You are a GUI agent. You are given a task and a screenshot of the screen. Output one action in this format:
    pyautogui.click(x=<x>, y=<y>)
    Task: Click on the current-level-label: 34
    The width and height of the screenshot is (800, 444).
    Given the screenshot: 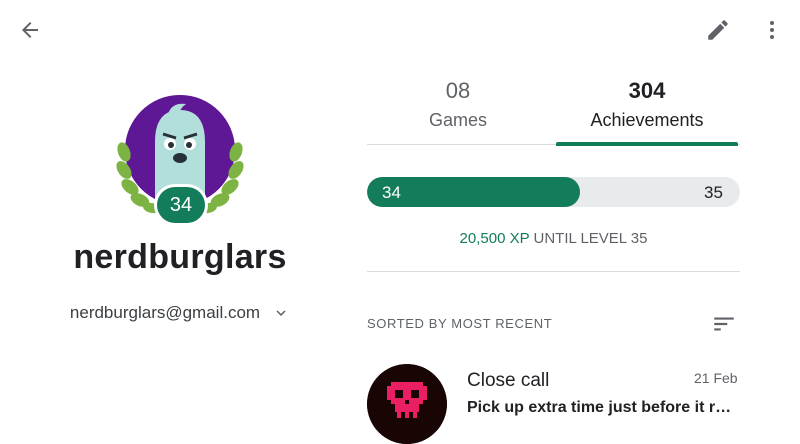 What is the action you would take?
    pyautogui.click(x=391, y=192)
    